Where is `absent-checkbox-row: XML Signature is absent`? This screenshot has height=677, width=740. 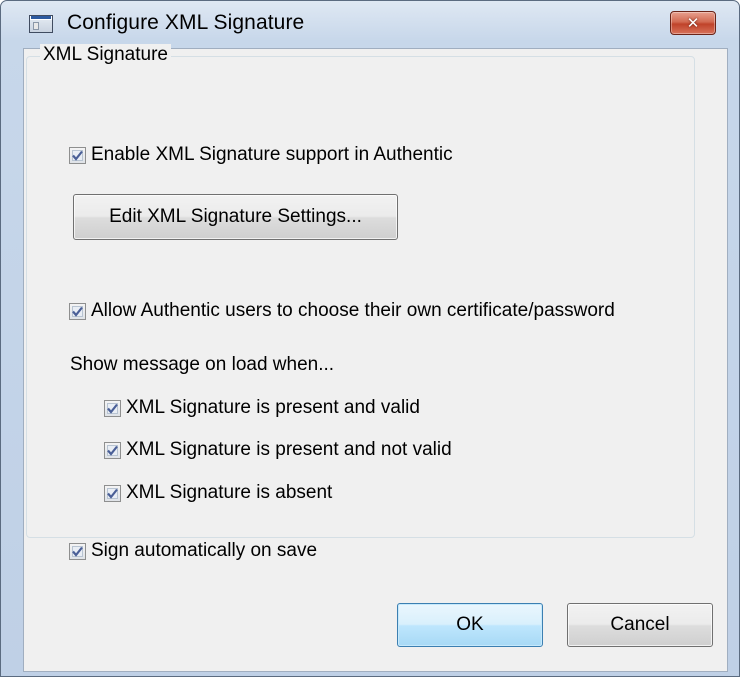
absent-checkbox-row: XML Signature is absent is located at coordinates (218, 493).